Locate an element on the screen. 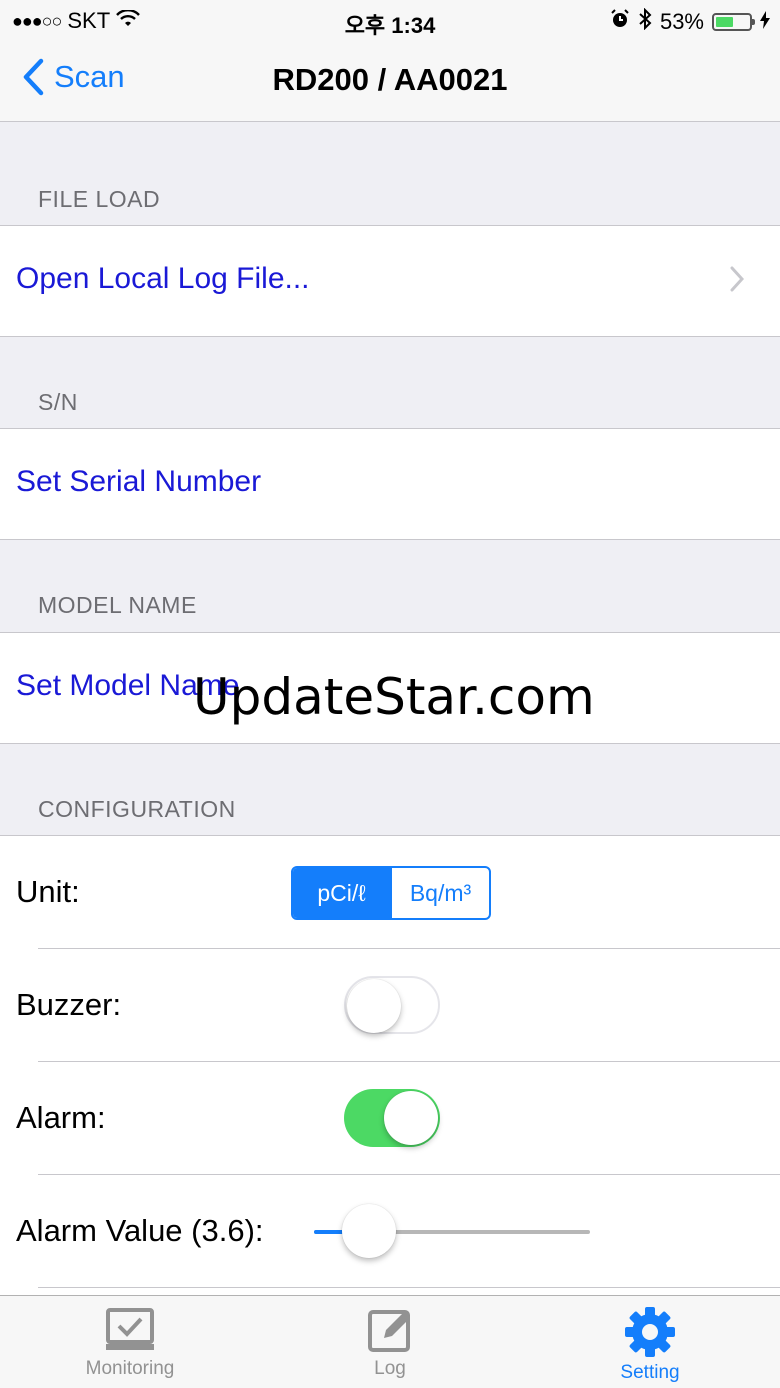 This screenshot has height=1388, width=780. alarm-row: Alarm: is located at coordinates (390, 1118).